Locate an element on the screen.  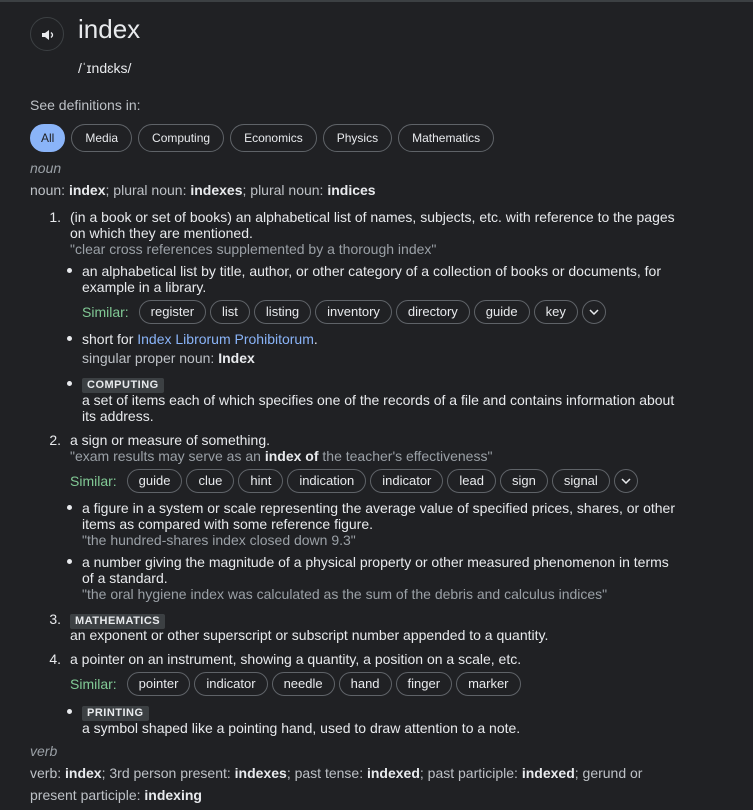
pp-form: indexed is located at coordinates (548, 773).